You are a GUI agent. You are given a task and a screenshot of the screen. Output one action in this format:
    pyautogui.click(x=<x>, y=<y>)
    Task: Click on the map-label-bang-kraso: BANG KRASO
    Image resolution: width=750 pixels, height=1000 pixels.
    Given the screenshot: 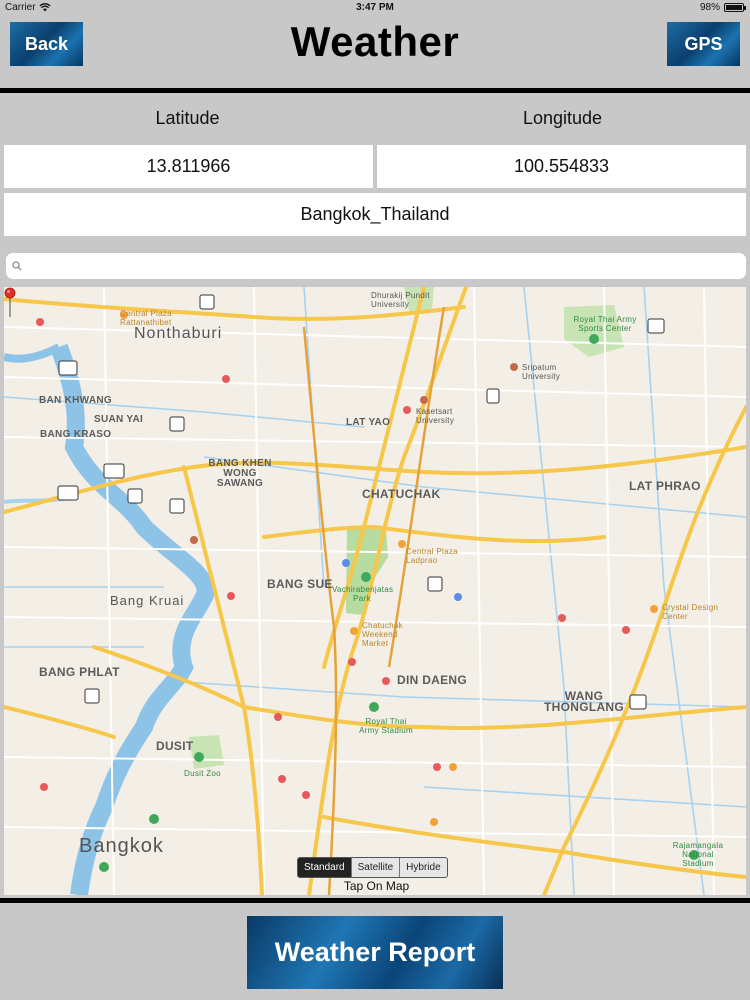 What is the action you would take?
    pyautogui.click(x=76, y=434)
    